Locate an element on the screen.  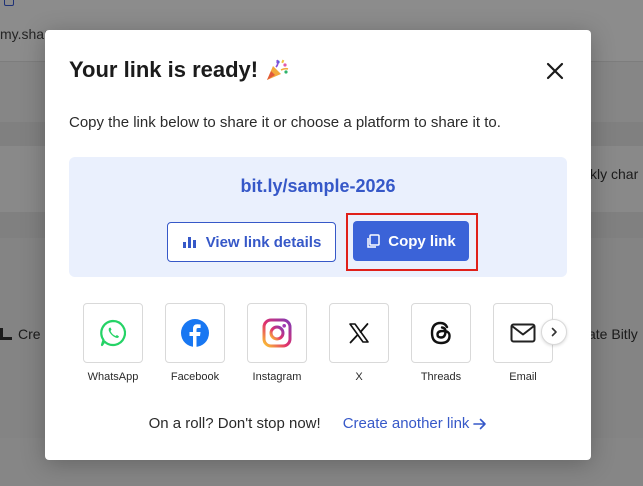
whatsapp-icon is located at coordinates (113, 333).